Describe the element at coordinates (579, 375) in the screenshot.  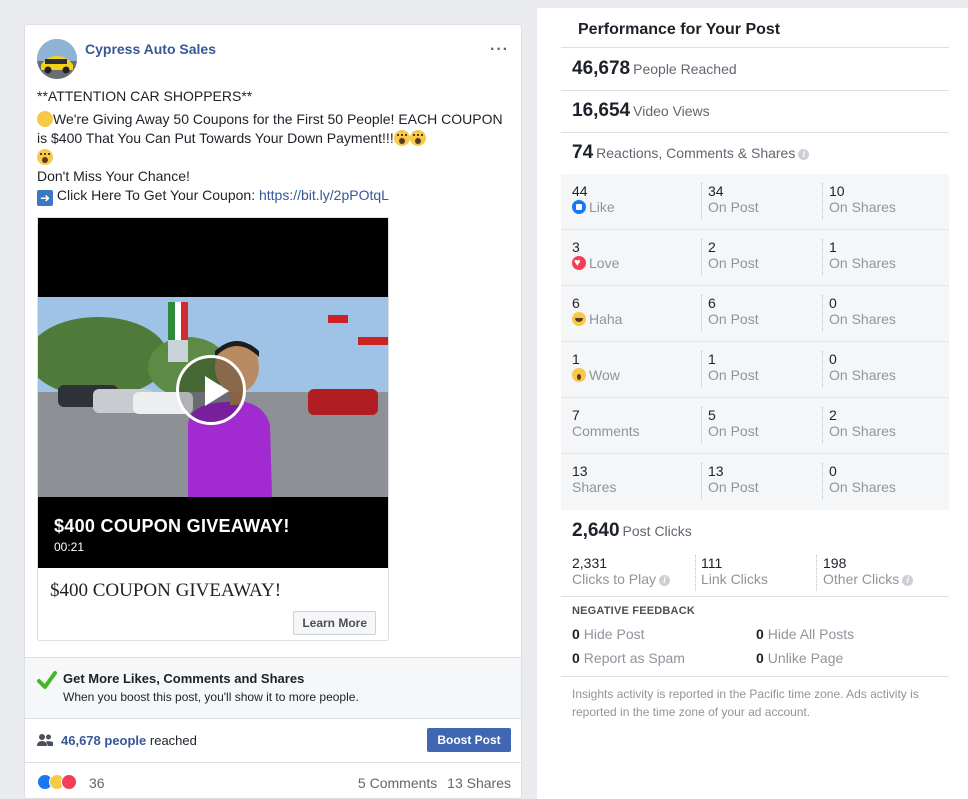
I see `wow-icon` at that location.